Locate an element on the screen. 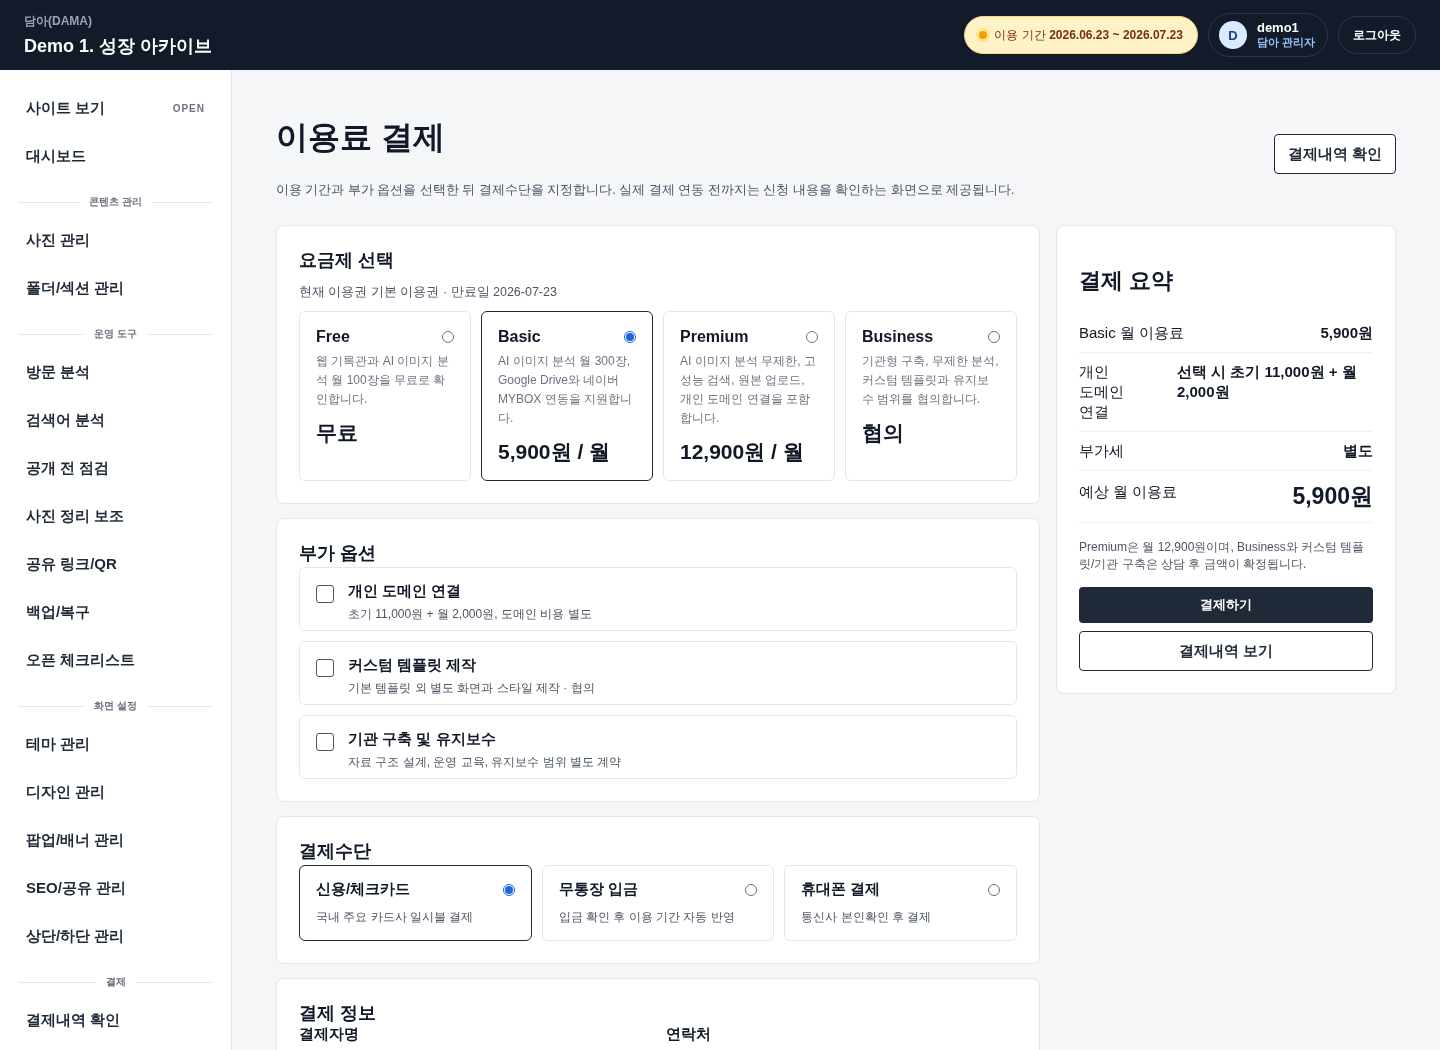 The width and height of the screenshot is (1440, 1050). summary-label: 부가세 is located at coordinates (1101, 451).